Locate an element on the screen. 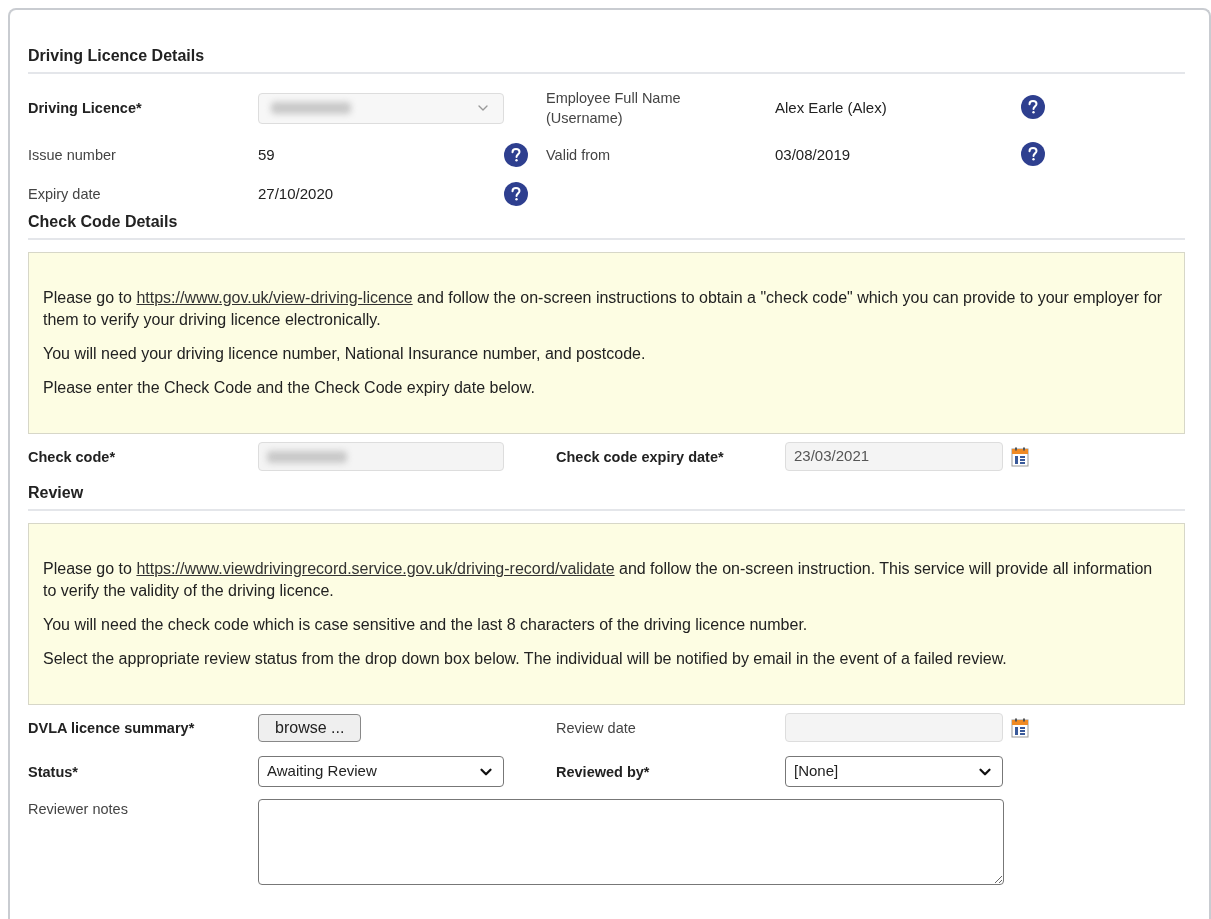 The height and width of the screenshot is (919, 1211). status-select: Awaiting Review is located at coordinates (381, 771).